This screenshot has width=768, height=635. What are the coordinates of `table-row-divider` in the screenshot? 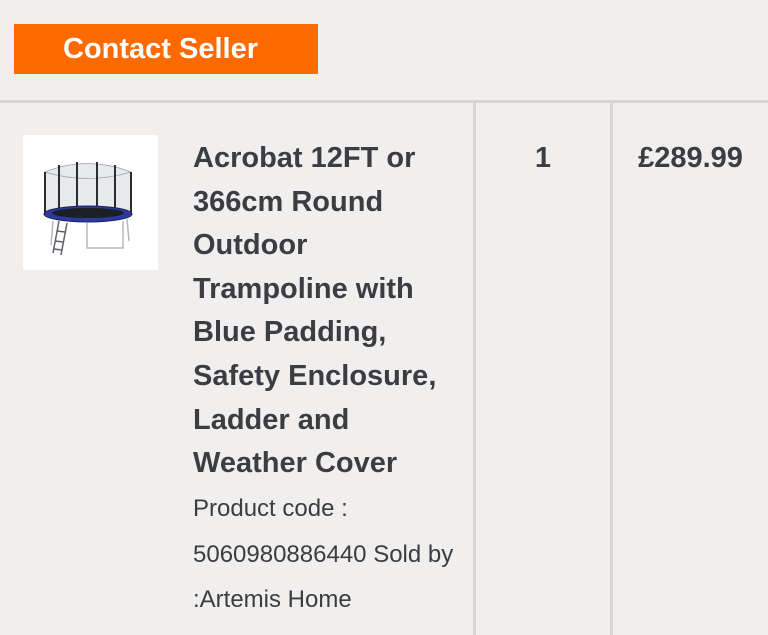 It's located at (384, 101).